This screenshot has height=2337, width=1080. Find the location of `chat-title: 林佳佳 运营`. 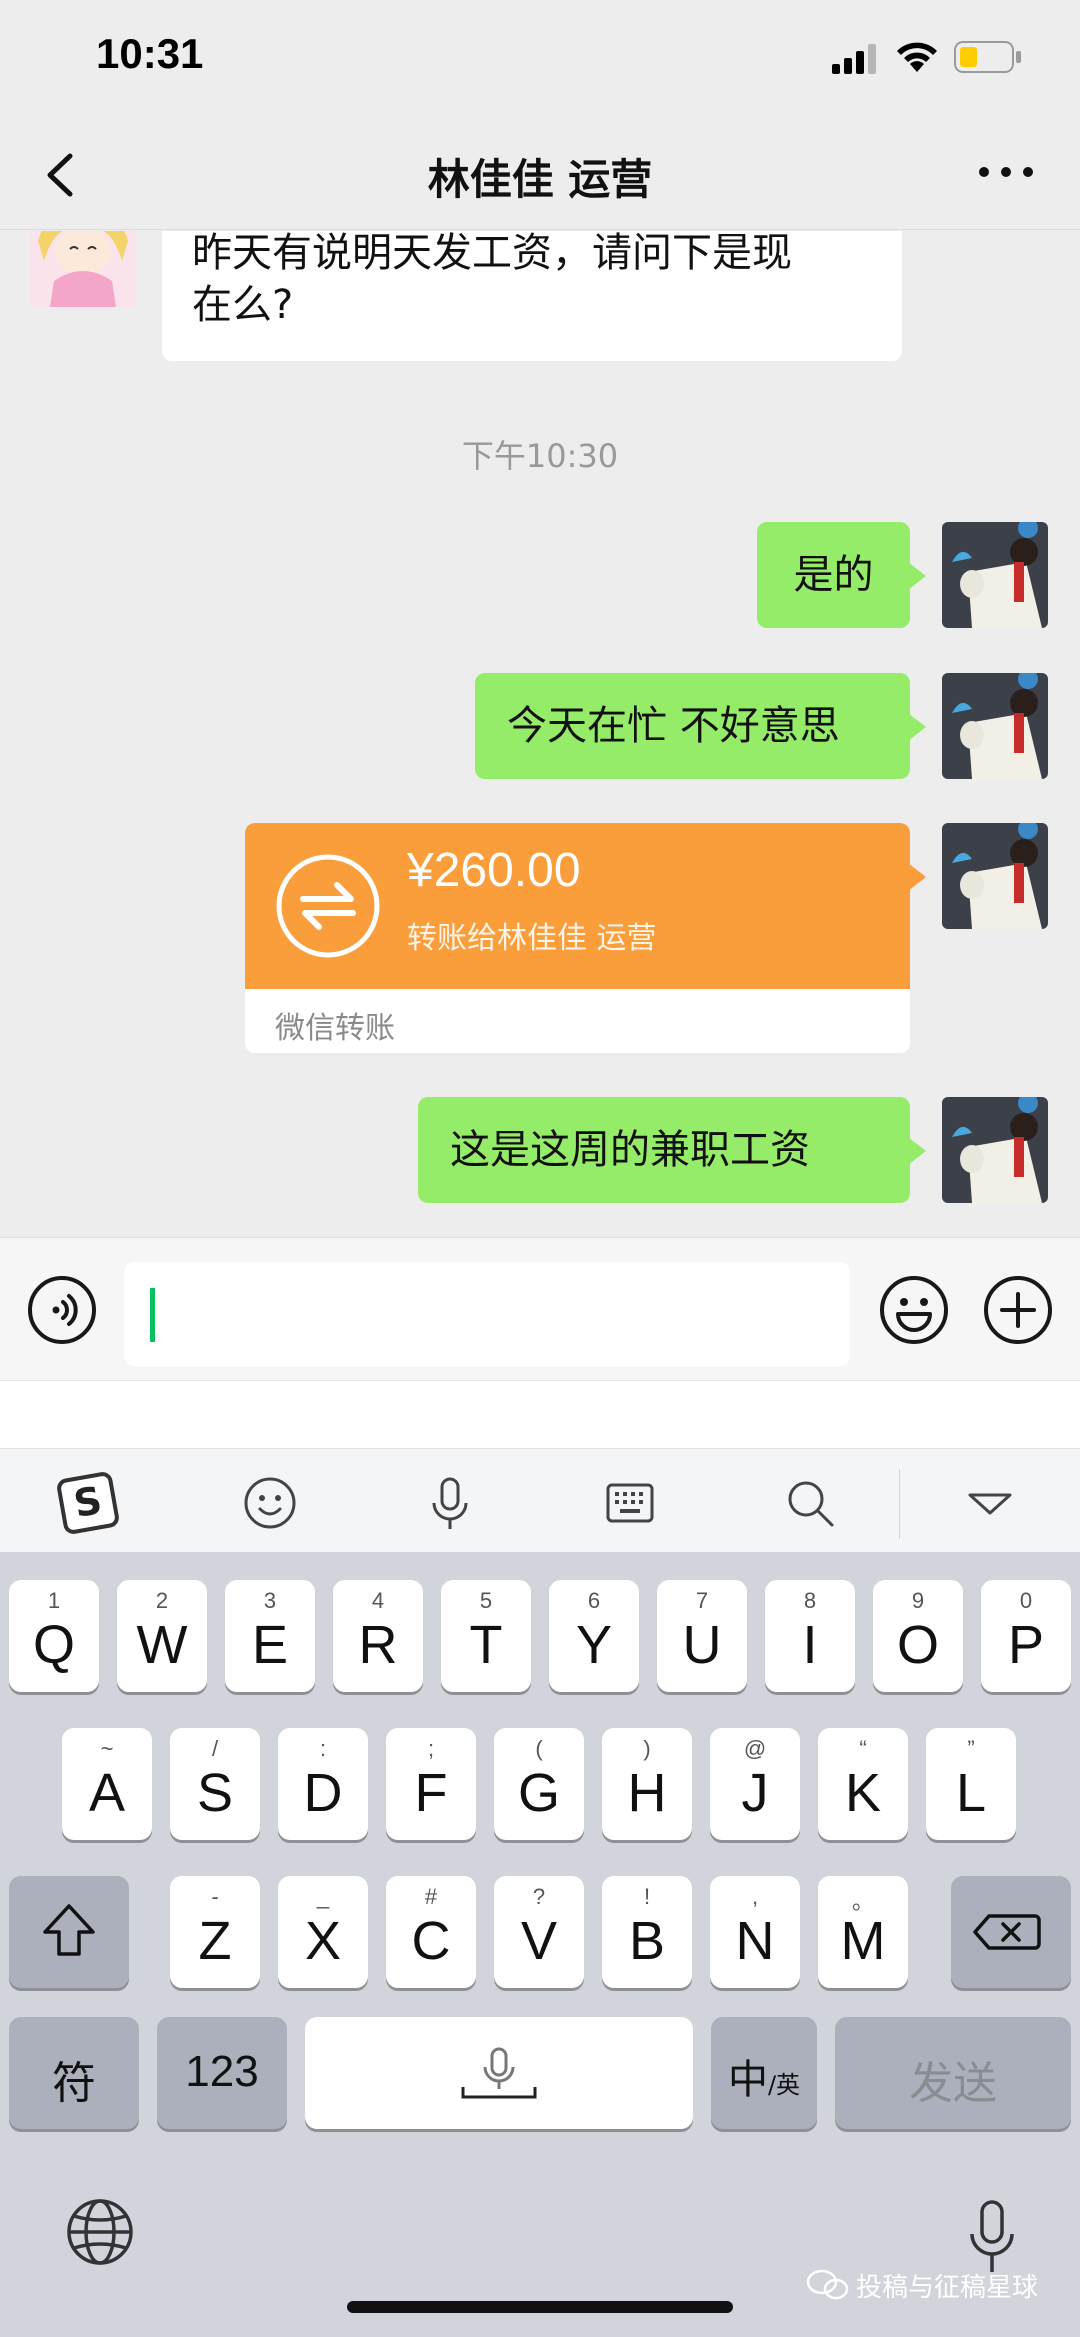

chat-title: 林佳佳 运营 is located at coordinates (540, 179).